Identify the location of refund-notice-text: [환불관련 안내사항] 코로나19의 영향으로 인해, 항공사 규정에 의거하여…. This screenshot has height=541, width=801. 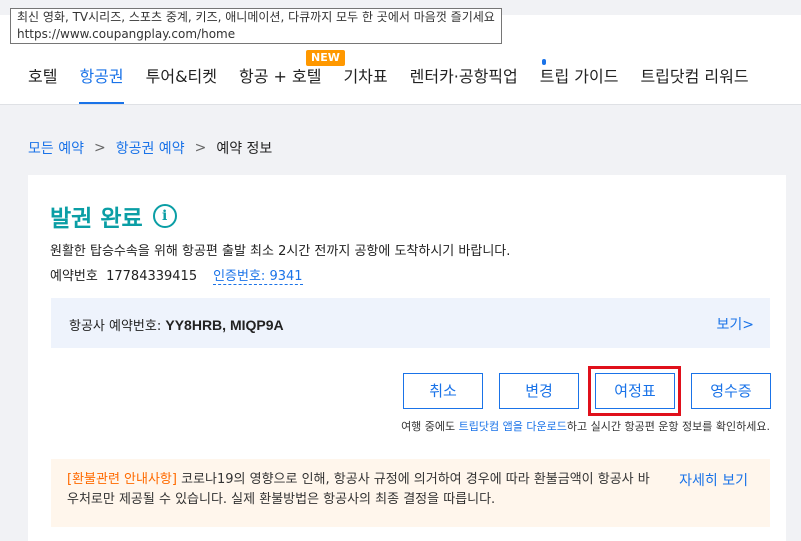
(358, 489).